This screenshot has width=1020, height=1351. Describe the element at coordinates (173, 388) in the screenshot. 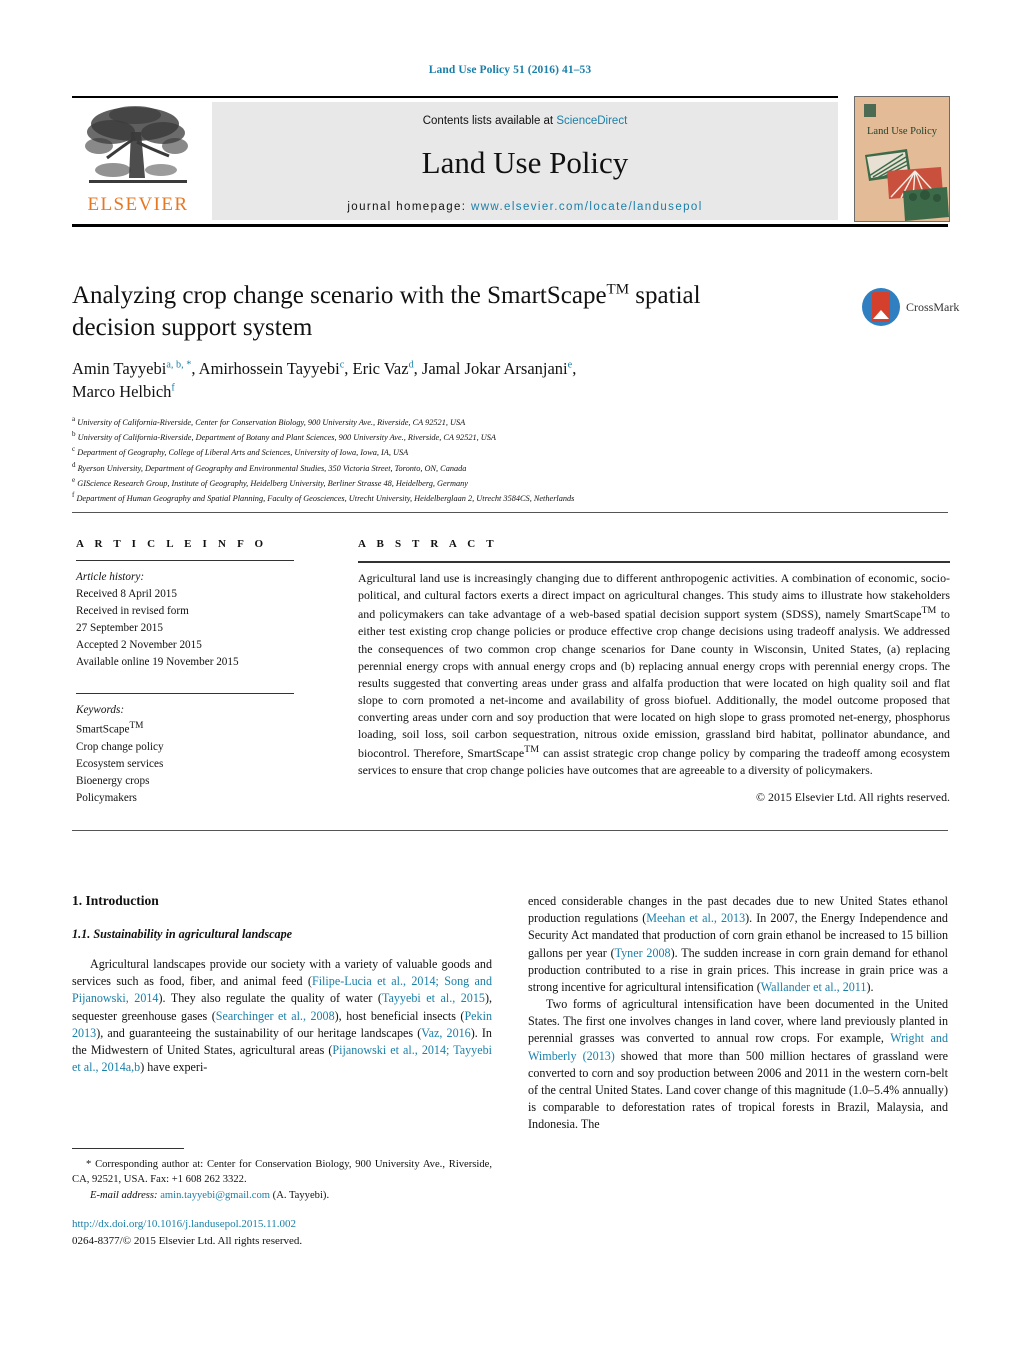

I see `author-marco-helbich-marks: f` at that location.